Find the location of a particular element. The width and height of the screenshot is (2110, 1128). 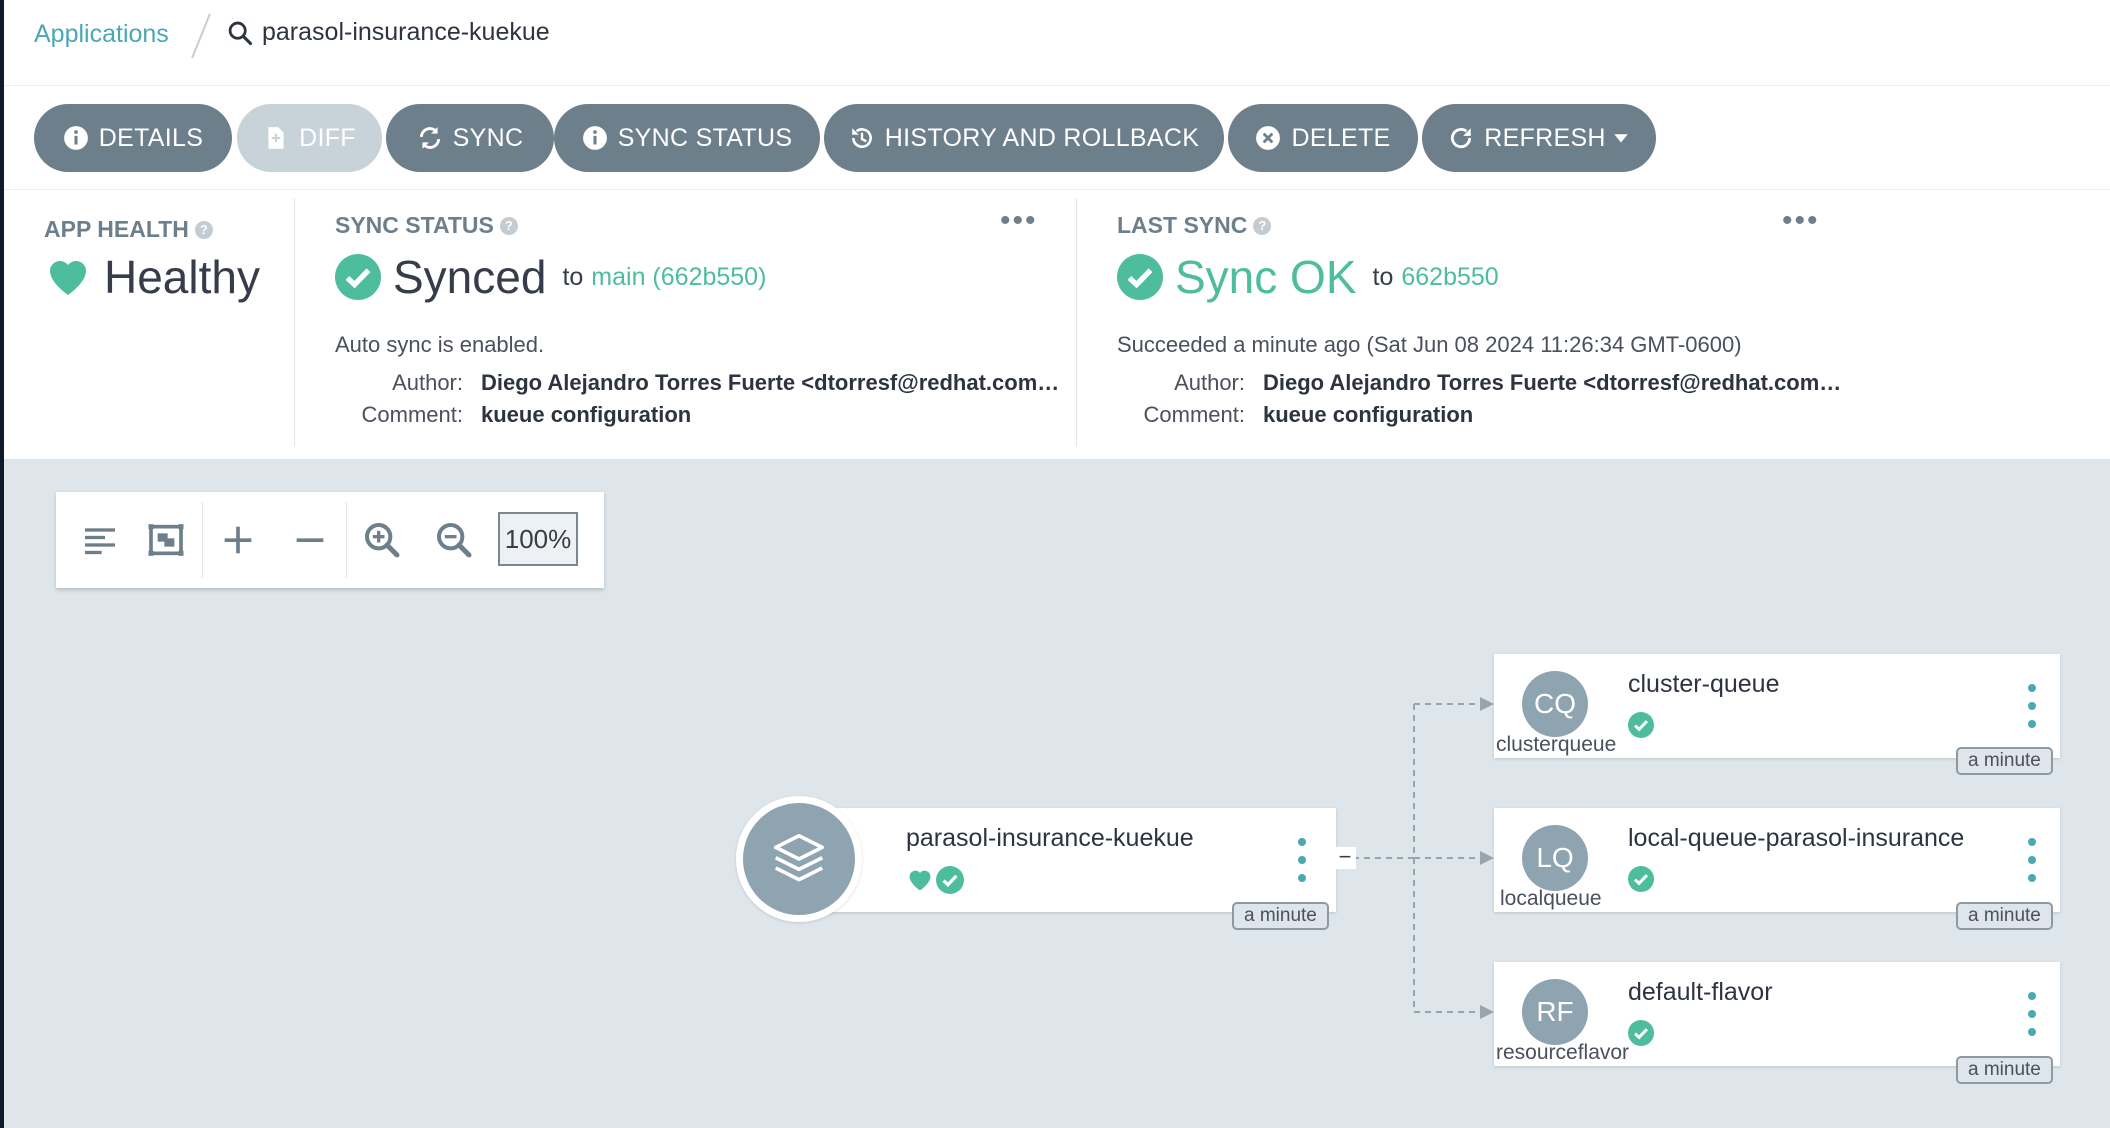

resource-node-name: local-queue-parasol-insurance is located at coordinates (1796, 838).